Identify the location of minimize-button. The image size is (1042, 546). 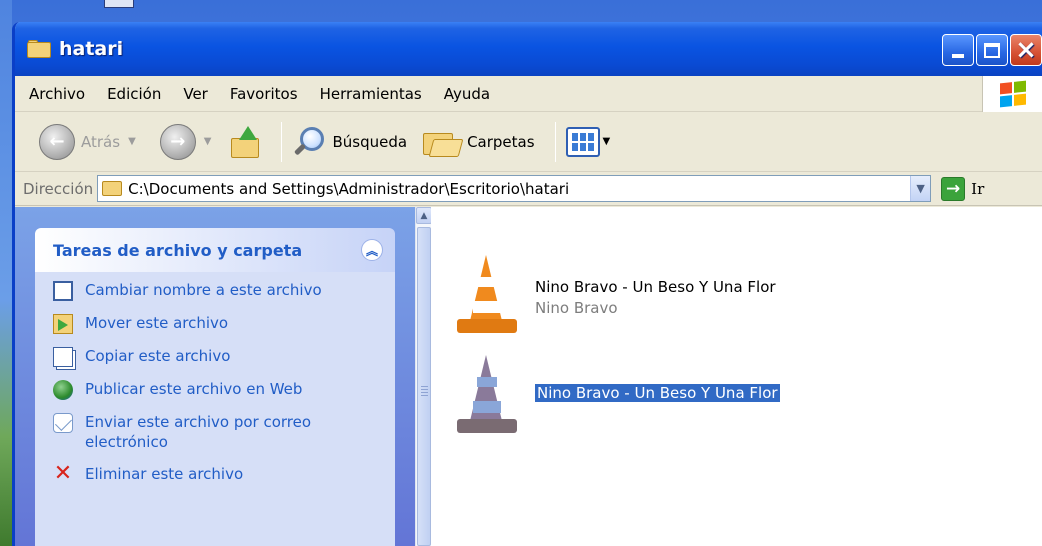
(958, 50).